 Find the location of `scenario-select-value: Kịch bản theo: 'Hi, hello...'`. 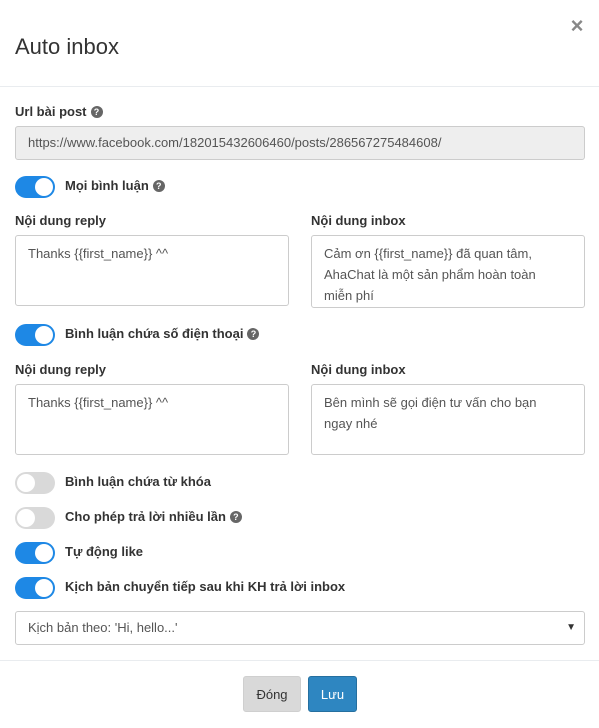

scenario-select-value: Kịch bản theo: 'Hi, hello...' is located at coordinates (103, 627).